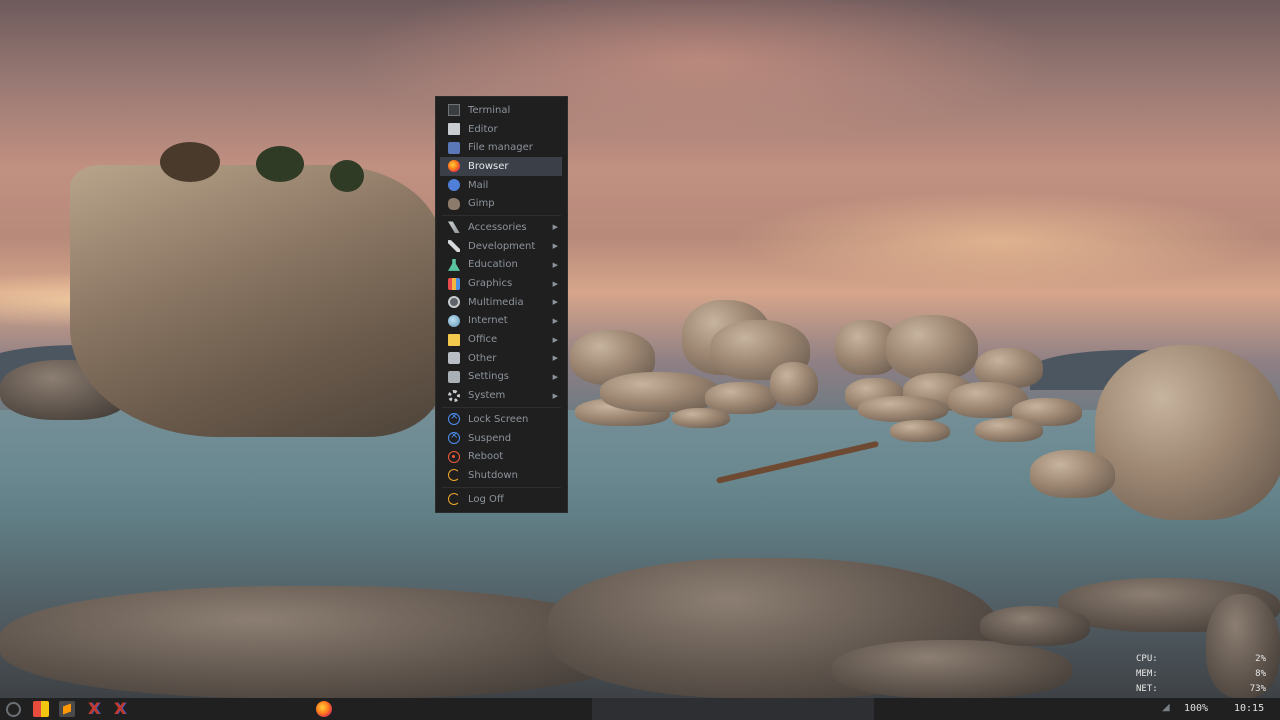  I want to click on menu-item-accessories: Accessories ▶, so click(501, 227).